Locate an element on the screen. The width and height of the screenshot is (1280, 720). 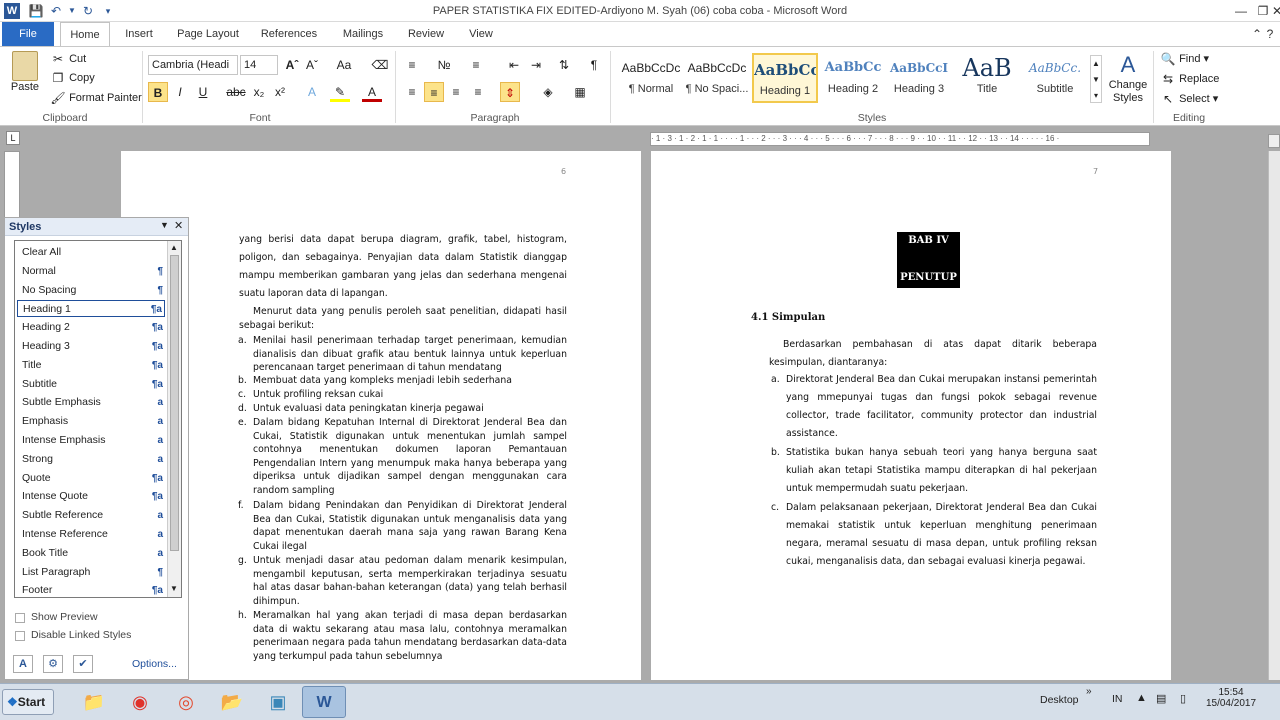
style-inspector-icon: ⚙ is located at coordinates (53, 664).